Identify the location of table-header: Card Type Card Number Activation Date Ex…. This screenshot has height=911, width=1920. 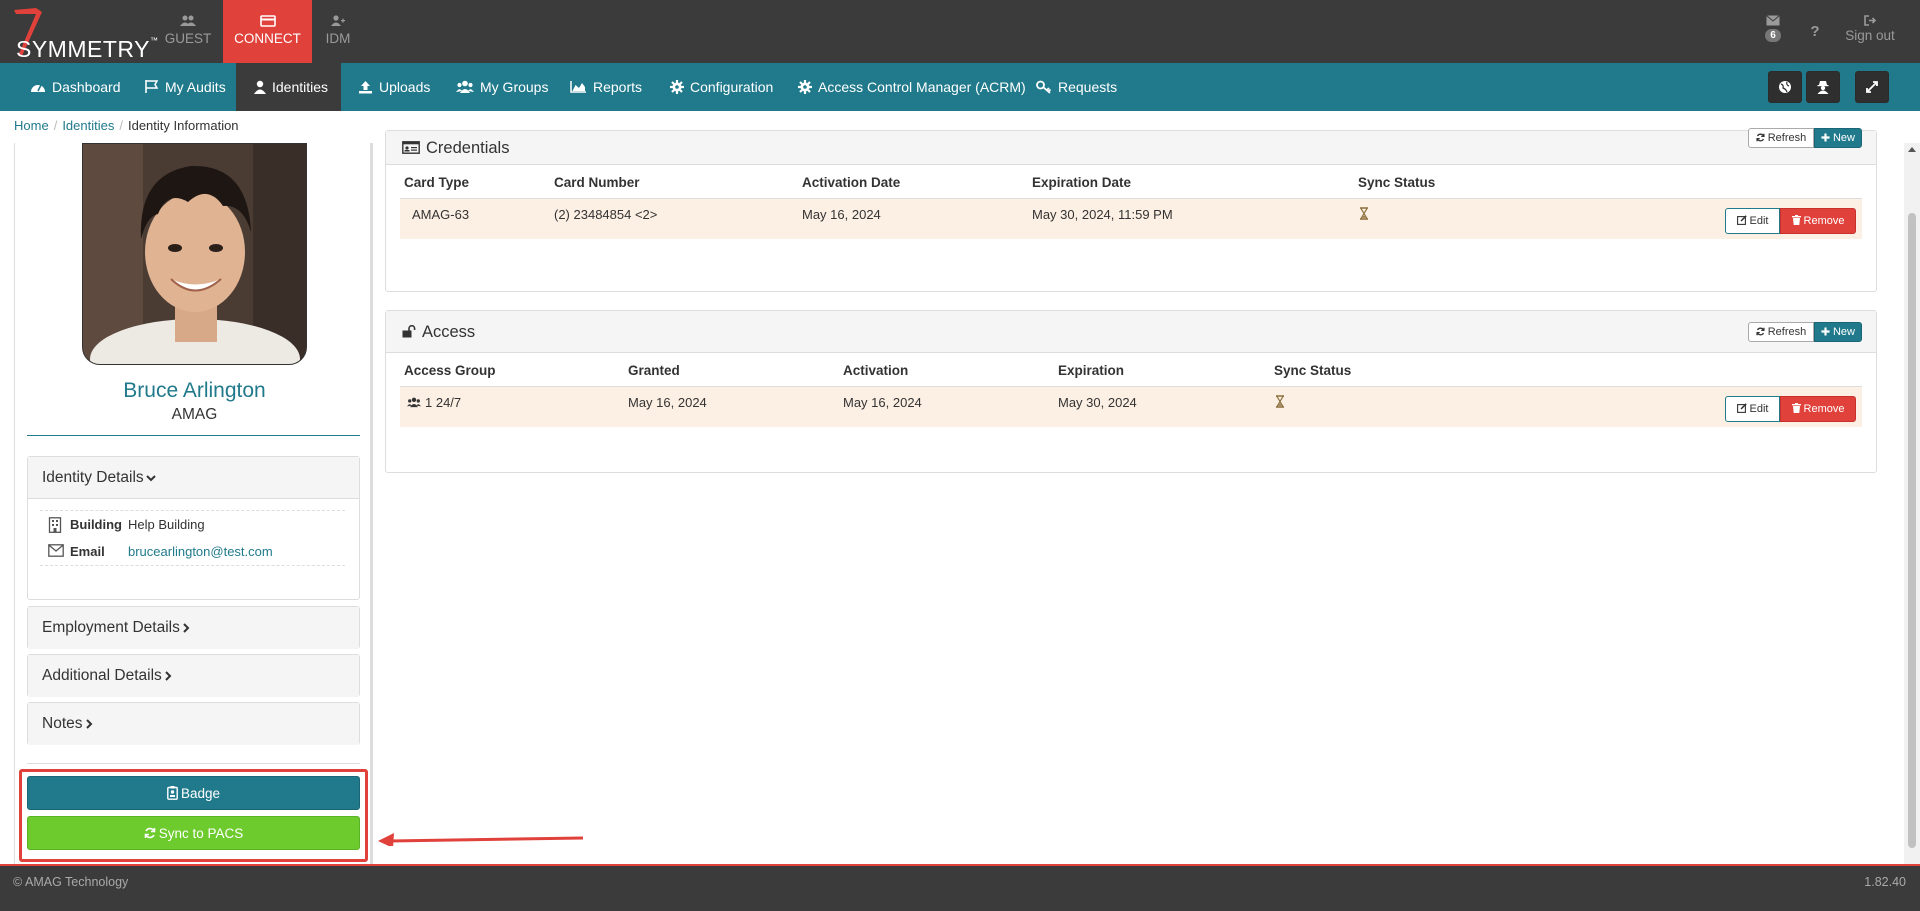
(1131, 182).